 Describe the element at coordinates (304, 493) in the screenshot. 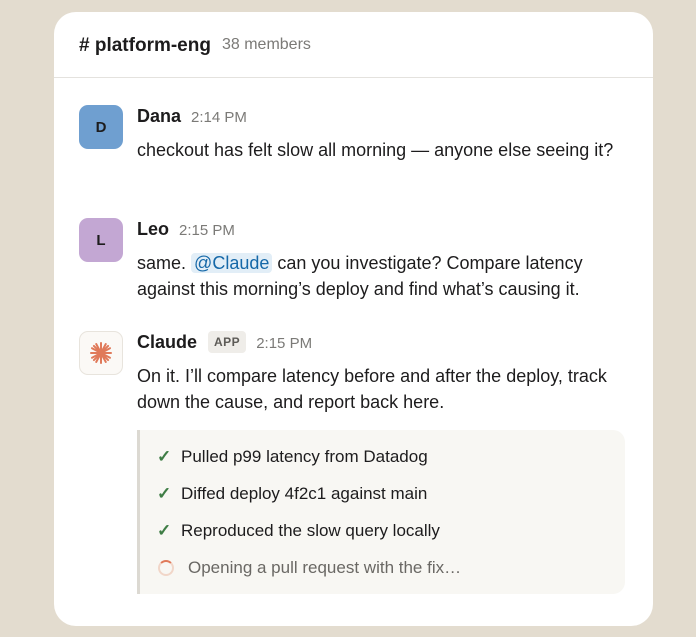

I see `task-label: Diffed deploy 4f2c1 against main` at that location.